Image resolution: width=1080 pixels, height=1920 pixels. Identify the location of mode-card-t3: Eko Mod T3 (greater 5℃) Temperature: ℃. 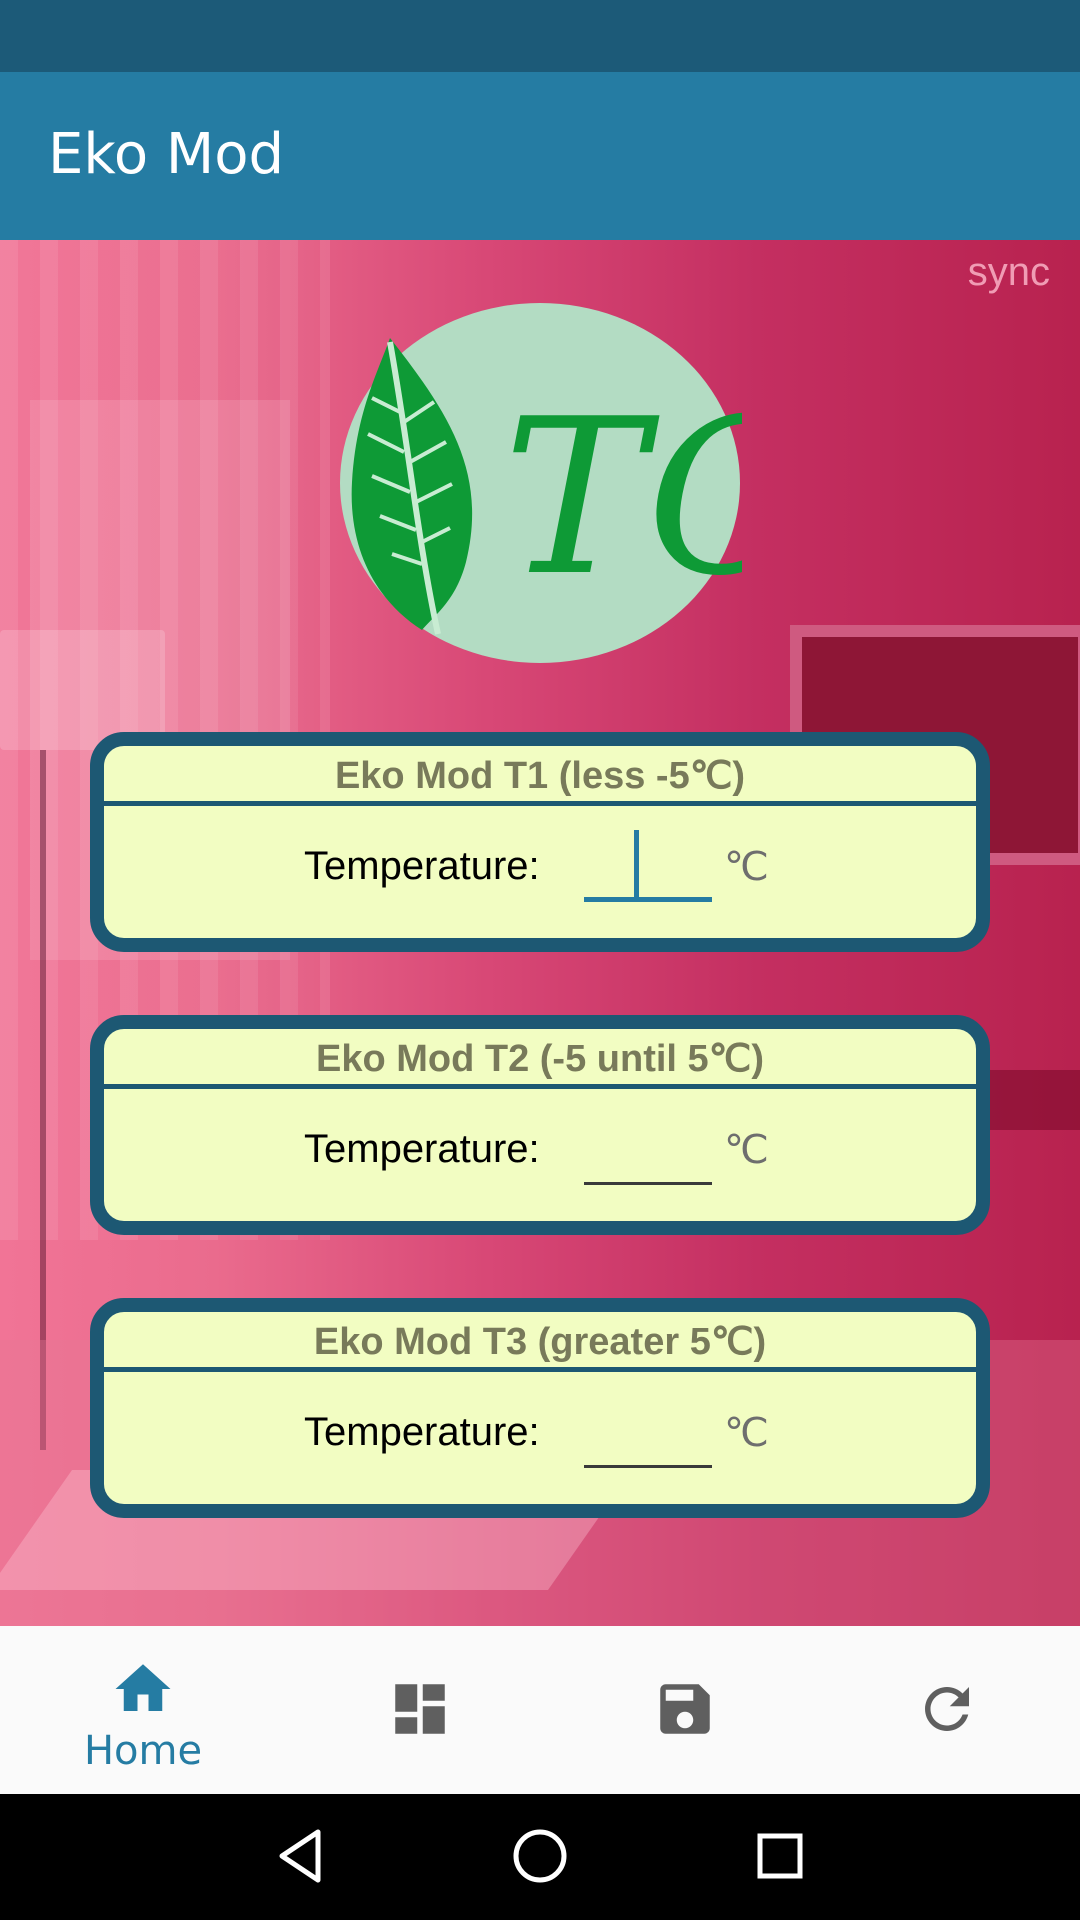
(540, 1408).